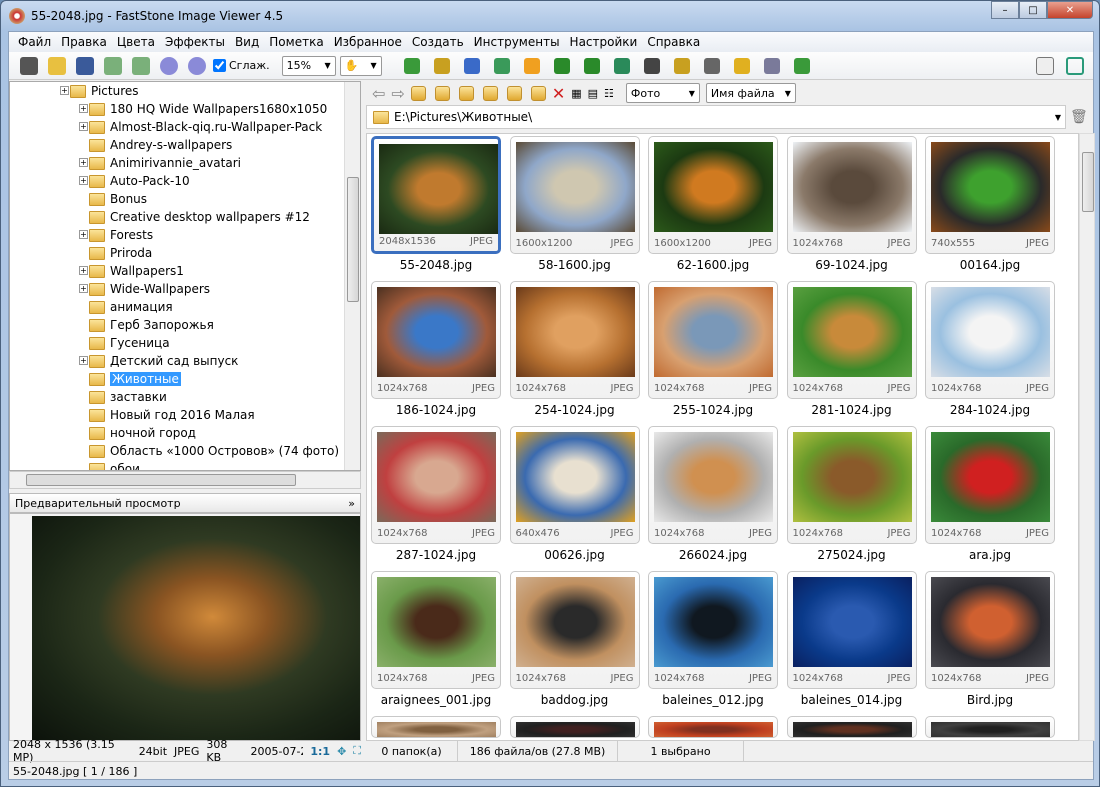 Image resolution: width=1100 pixels, height=787 pixels. What do you see at coordinates (609, 93) in the screenshot?
I see `details-view-icon: ☷` at bounding box center [609, 93].